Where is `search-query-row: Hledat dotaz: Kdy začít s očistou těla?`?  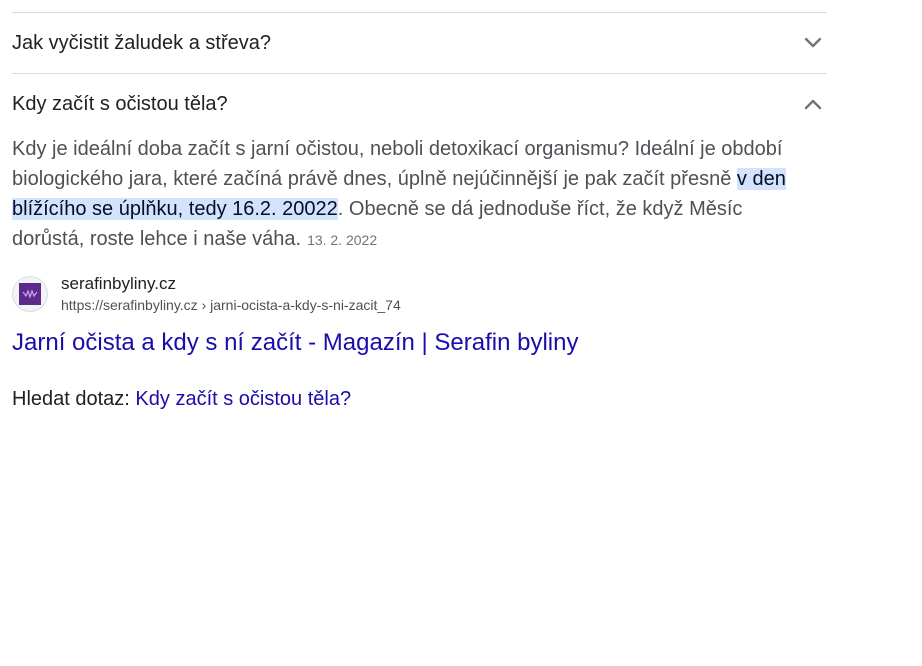
search-query-row: Hledat dotaz: Kdy začít s očistou těla? is located at coordinates (419, 399).